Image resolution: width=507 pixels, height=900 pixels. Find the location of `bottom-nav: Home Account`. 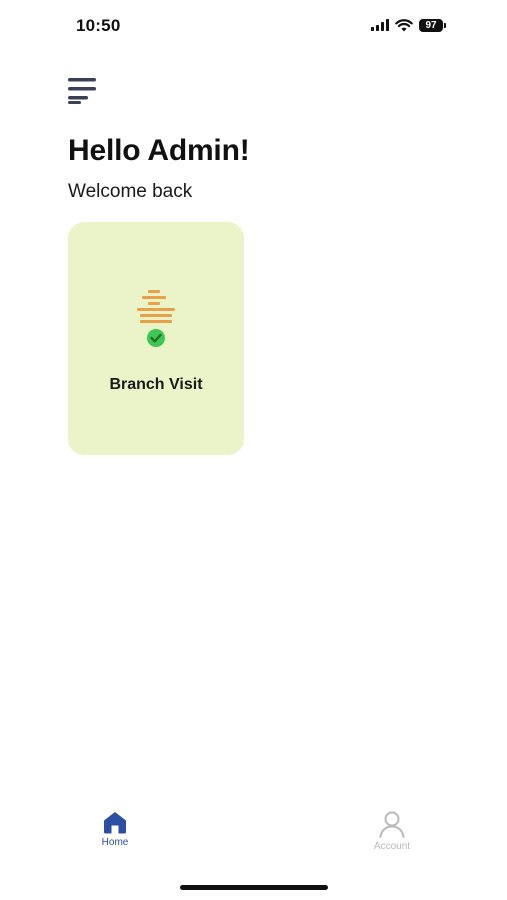

bottom-nav: Home Account is located at coordinates (253, 840).